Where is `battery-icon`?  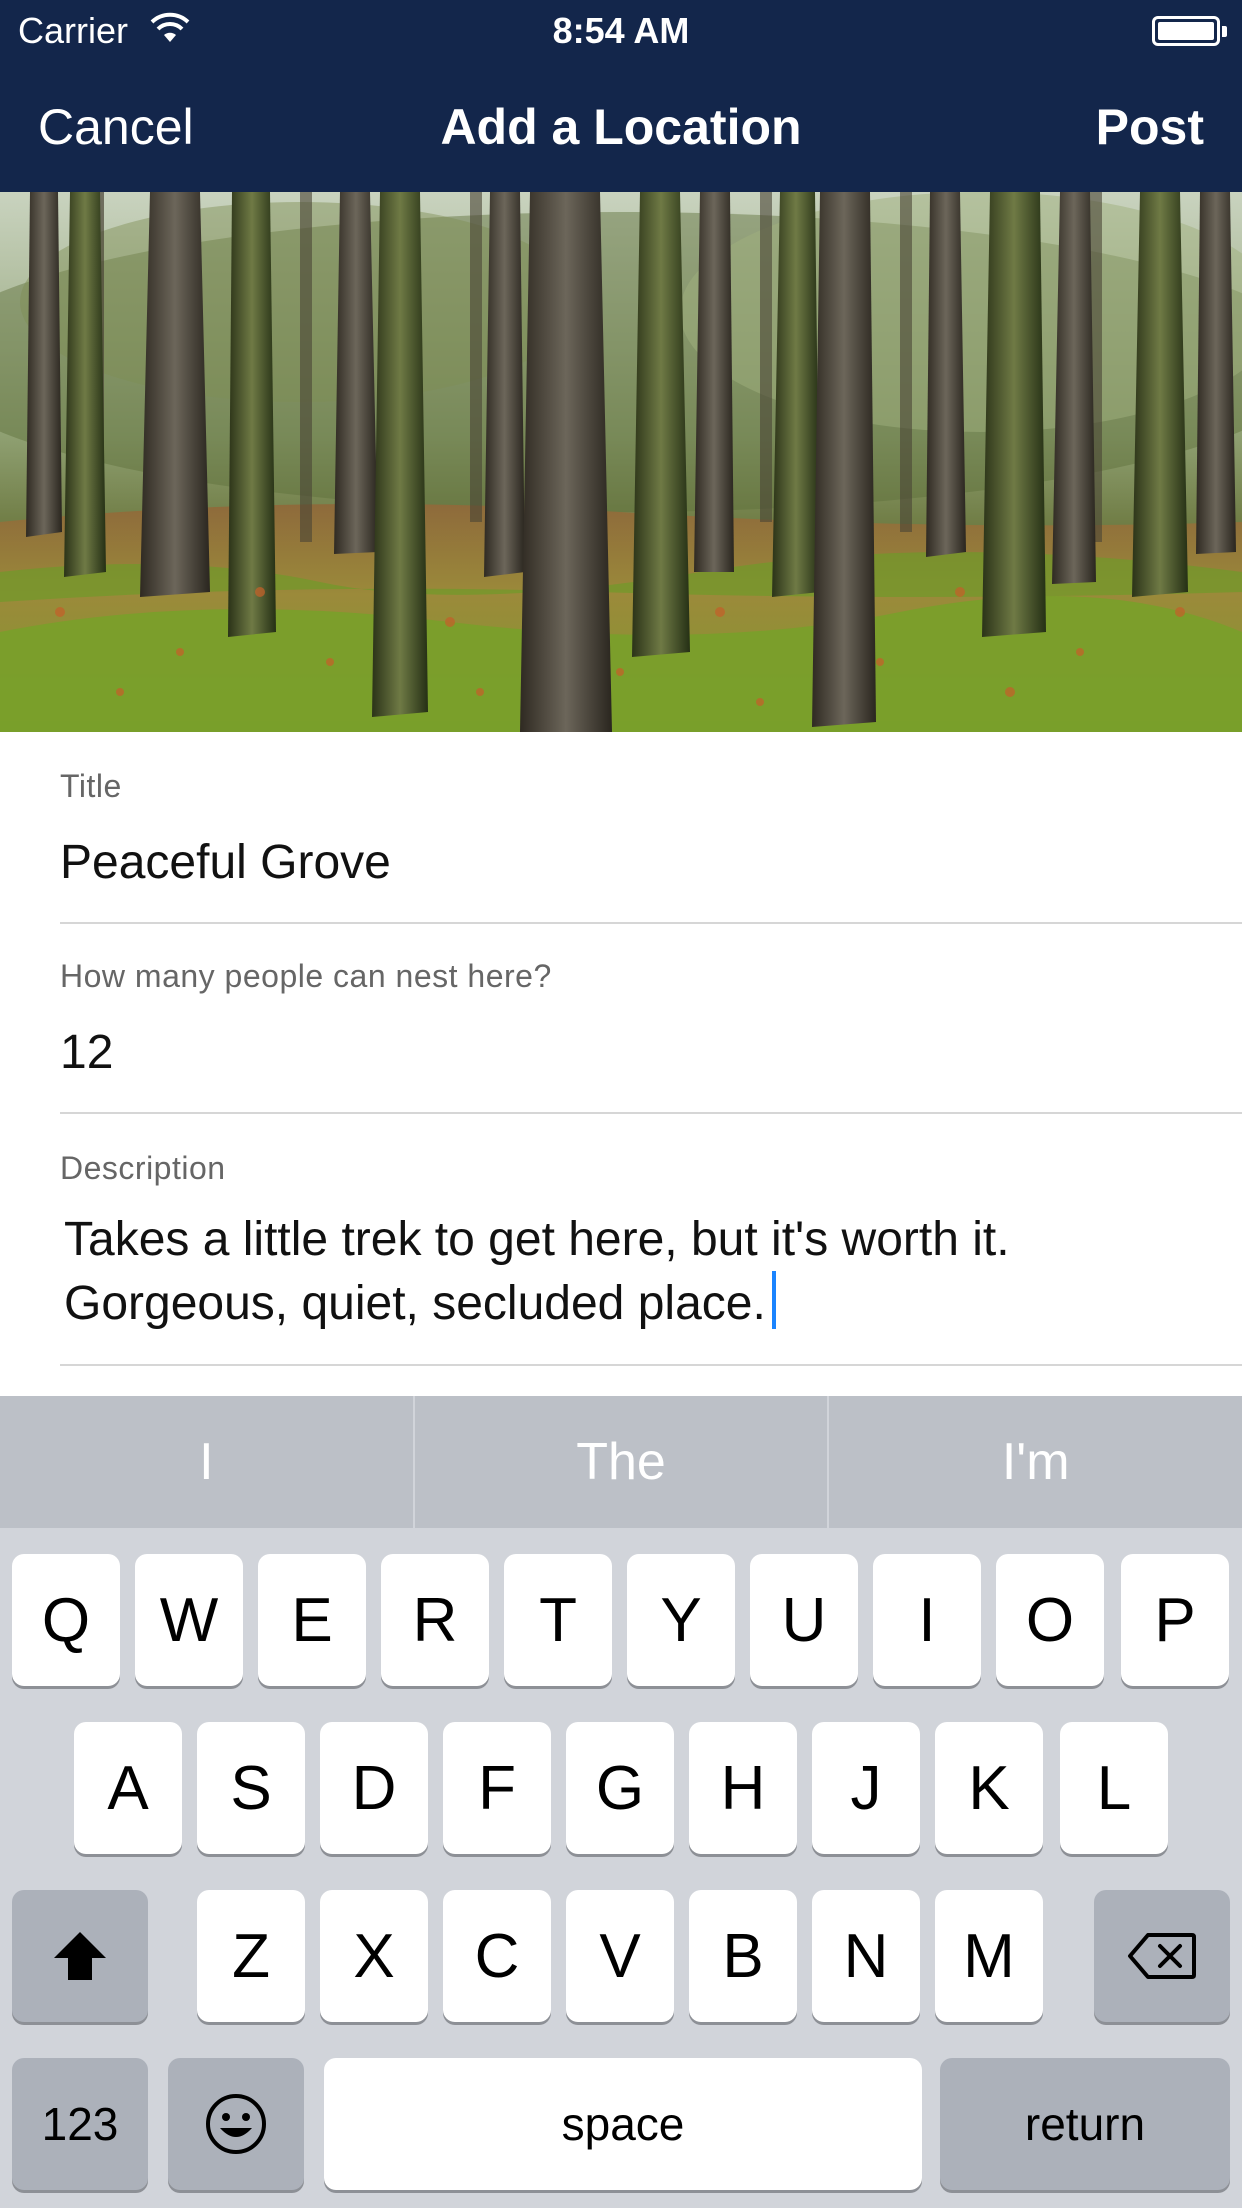
battery-icon is located at coordinates (1189, 31).